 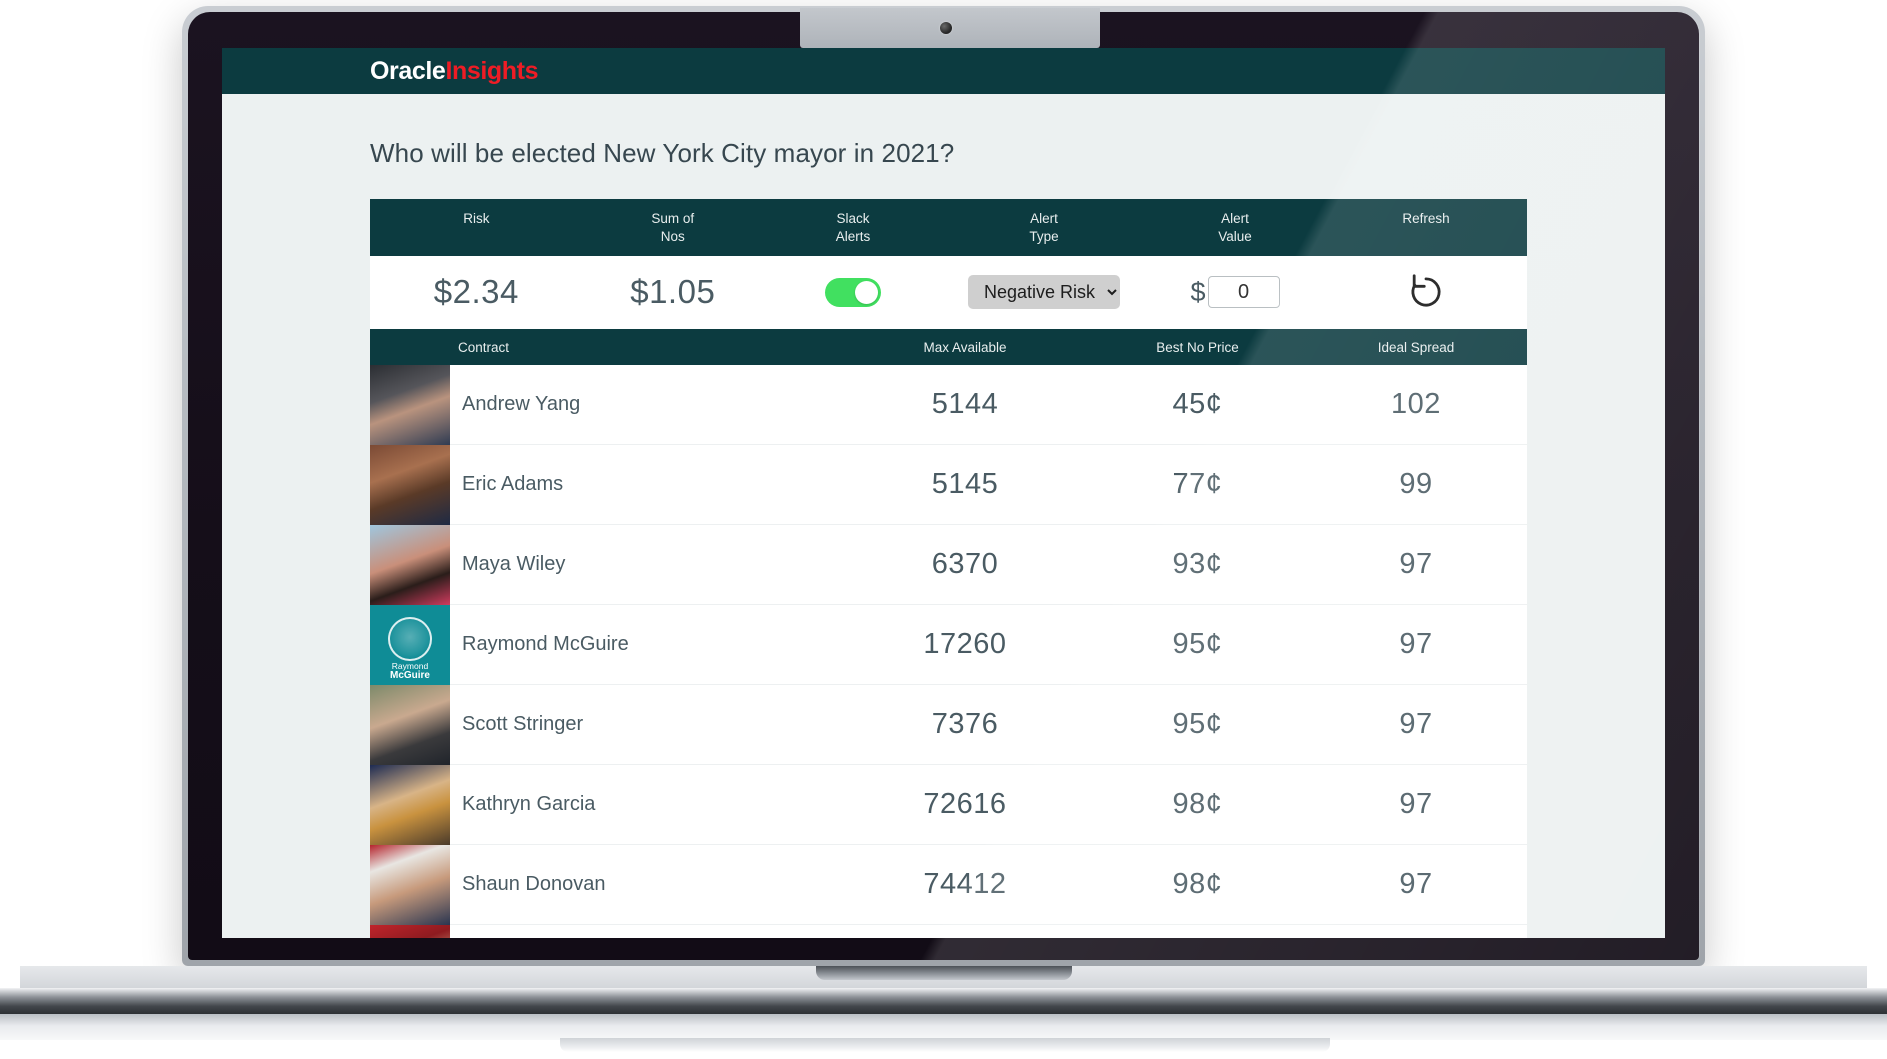 I want to click on alert-value-currency-symbol: $, so click(x=1198, y=291).